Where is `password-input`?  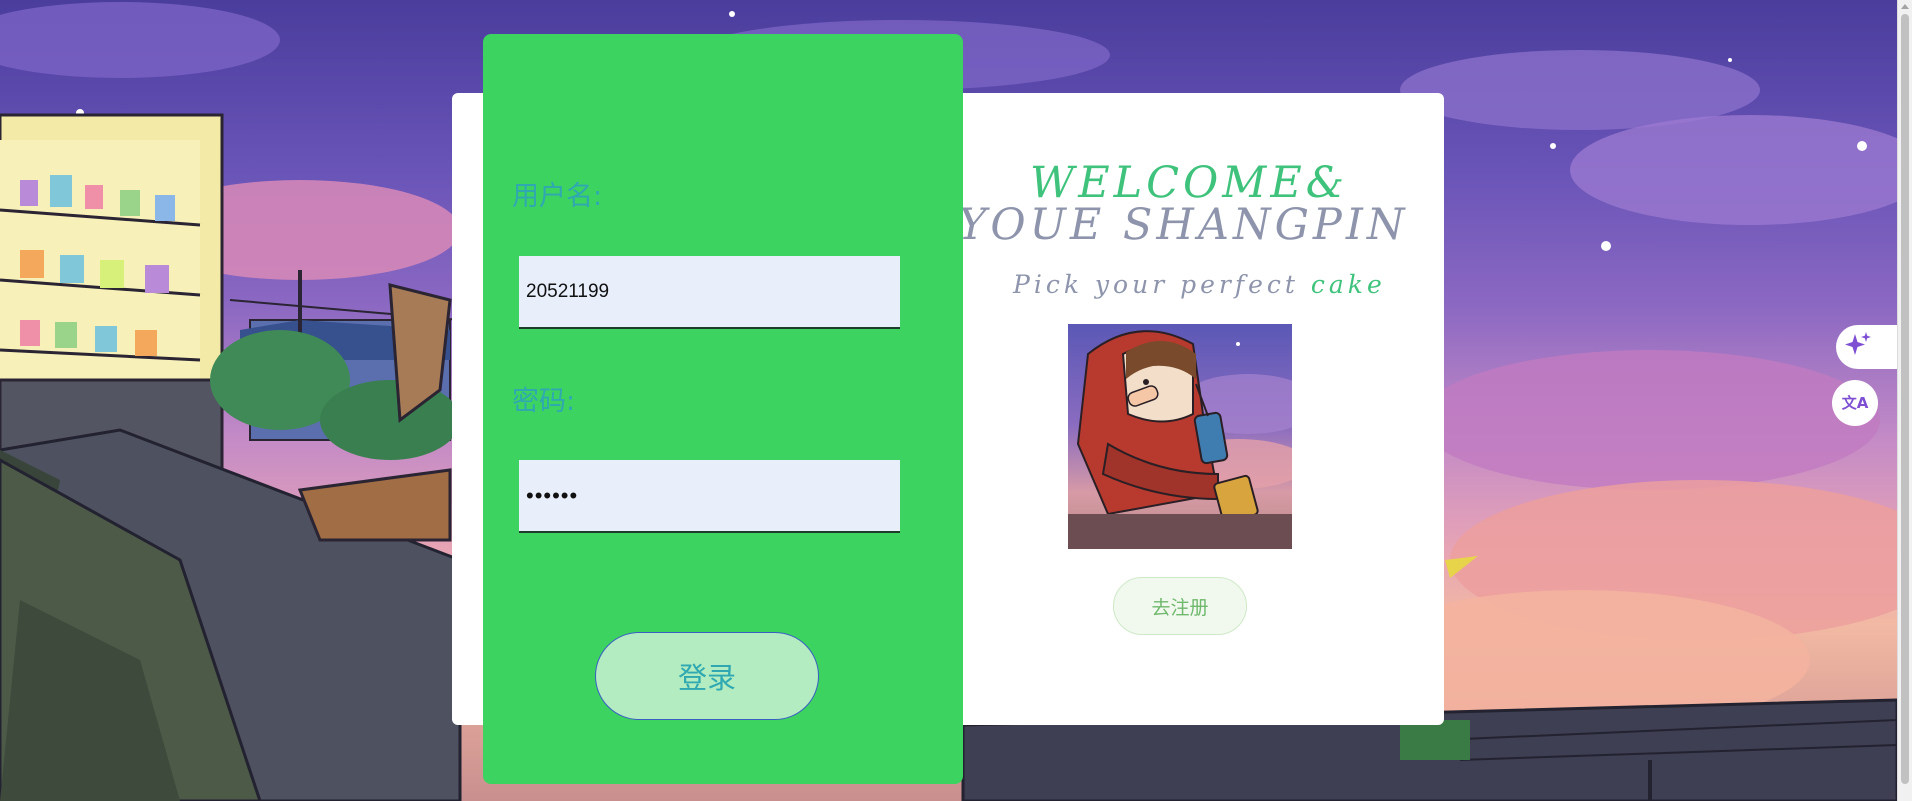 password-input is located at coordinates (709, 496).